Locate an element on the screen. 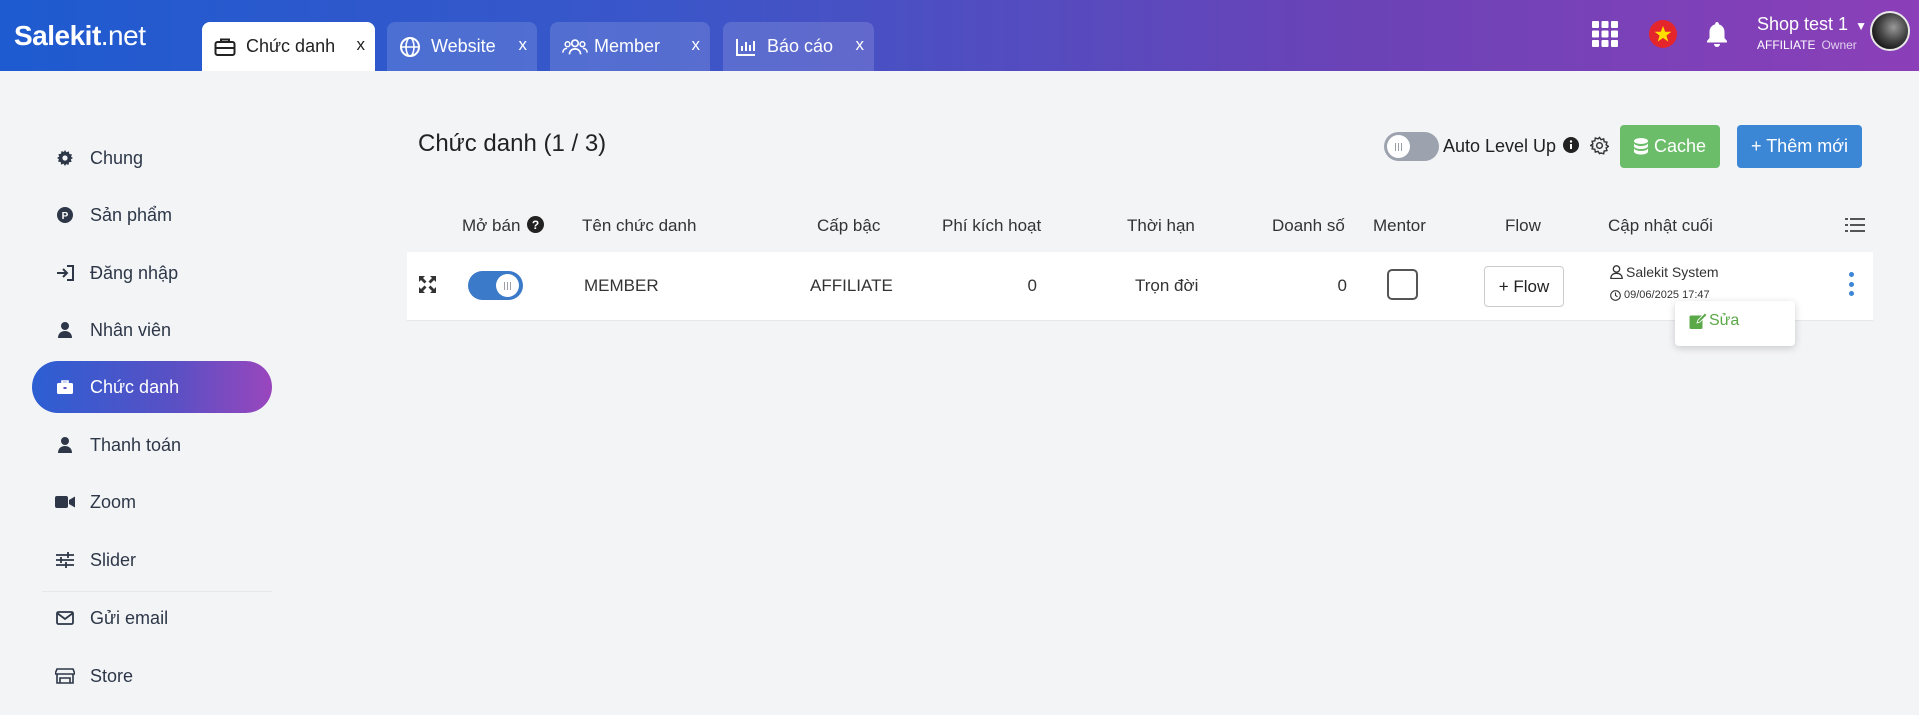 The width and height of the screenshot is (1919, 715). tab-label: Member is located at coordinates (627, 46).